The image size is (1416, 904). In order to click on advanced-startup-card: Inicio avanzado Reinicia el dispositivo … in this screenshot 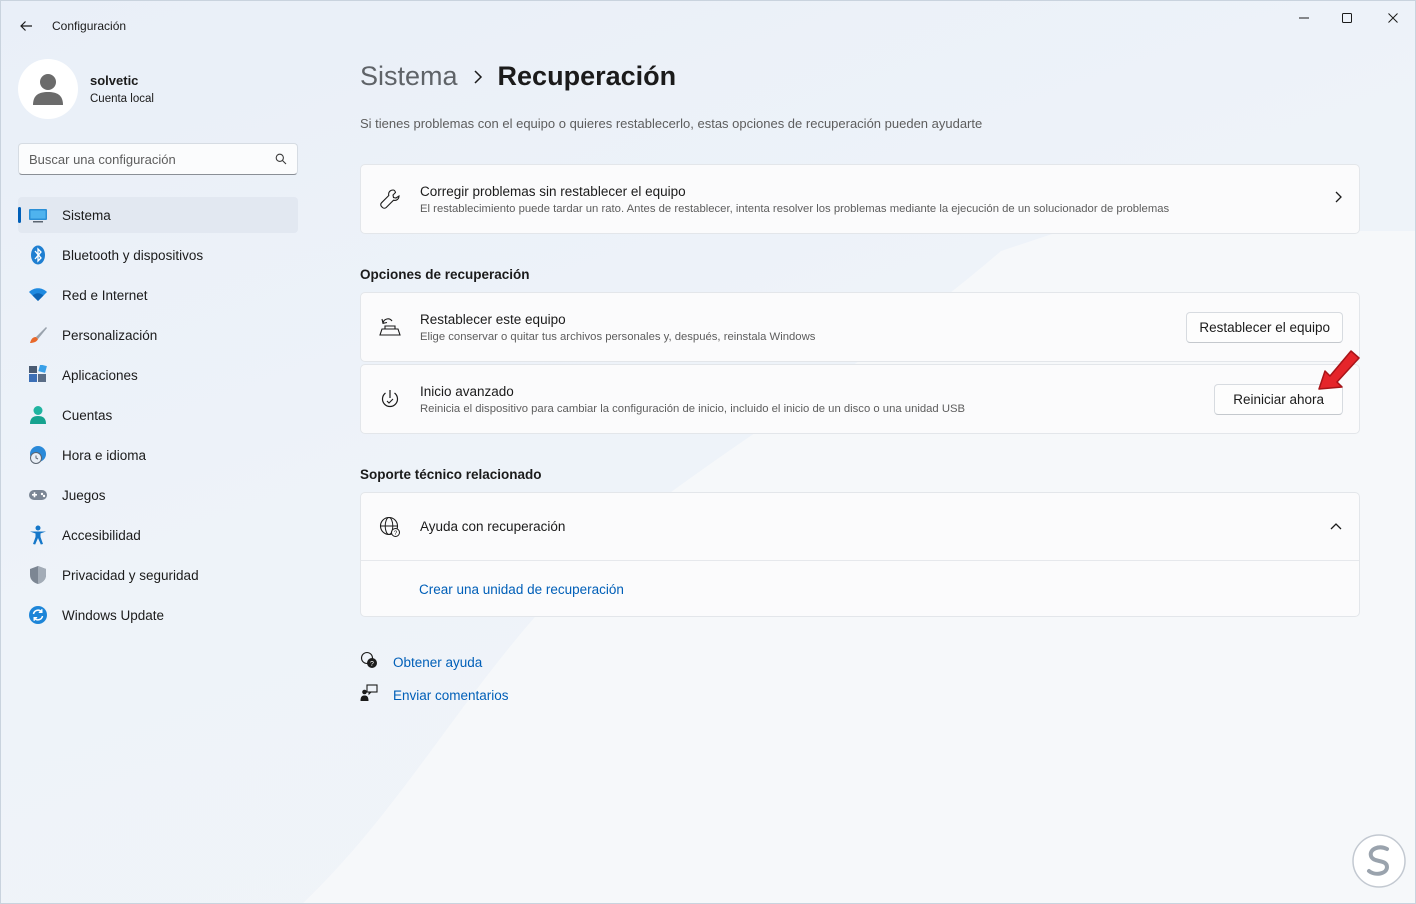, I will do `click(860, 399)`.